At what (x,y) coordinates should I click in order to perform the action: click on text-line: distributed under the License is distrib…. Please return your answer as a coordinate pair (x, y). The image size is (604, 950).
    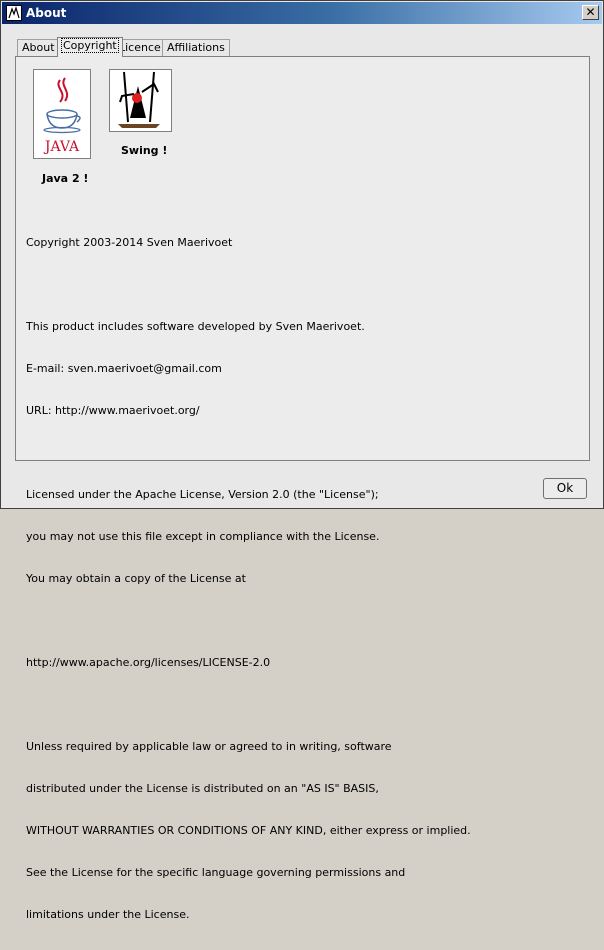
    Looking at the image, I should click on (202, 788).